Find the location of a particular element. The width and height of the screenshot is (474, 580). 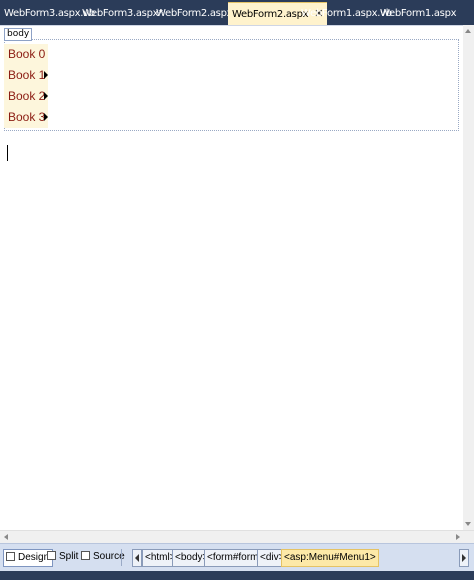

menu-item-label: Book 3 is located at coordinates (27, 117).